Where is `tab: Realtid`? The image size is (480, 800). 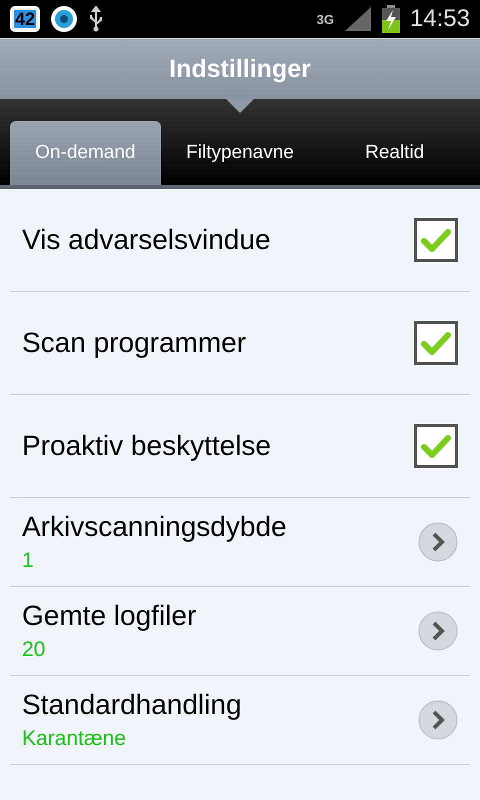 tab: Realtid is located at coordinates (394, 153).